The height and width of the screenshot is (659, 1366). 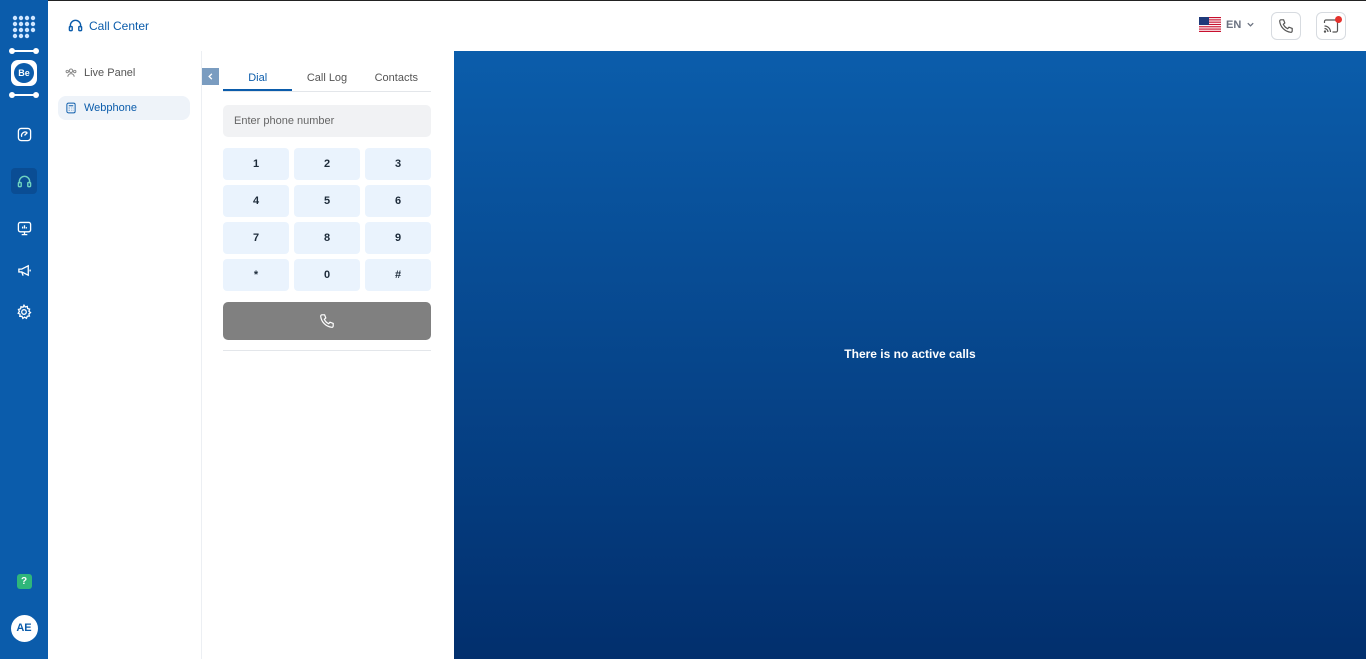 I want to click on user-menu: AE, so click(x=24, y=628).